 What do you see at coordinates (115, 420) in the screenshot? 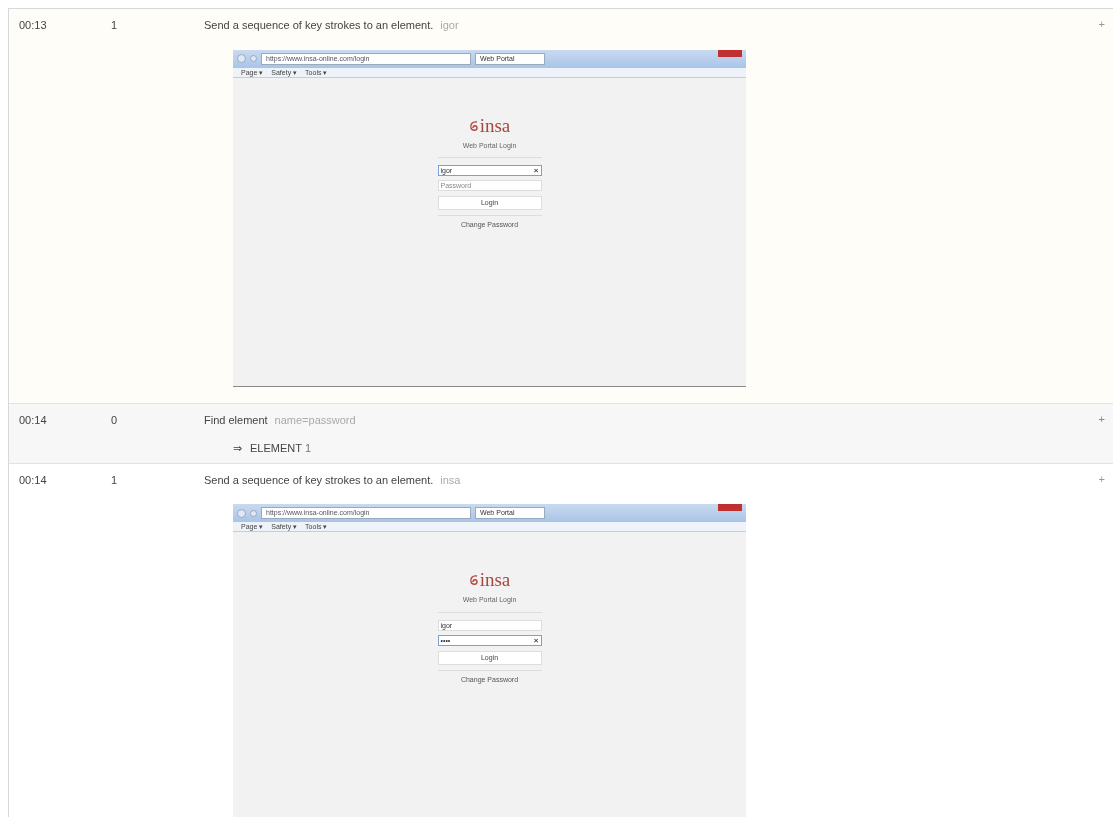
I see `level-cell-text: 0` at bounding box center [115, 420].